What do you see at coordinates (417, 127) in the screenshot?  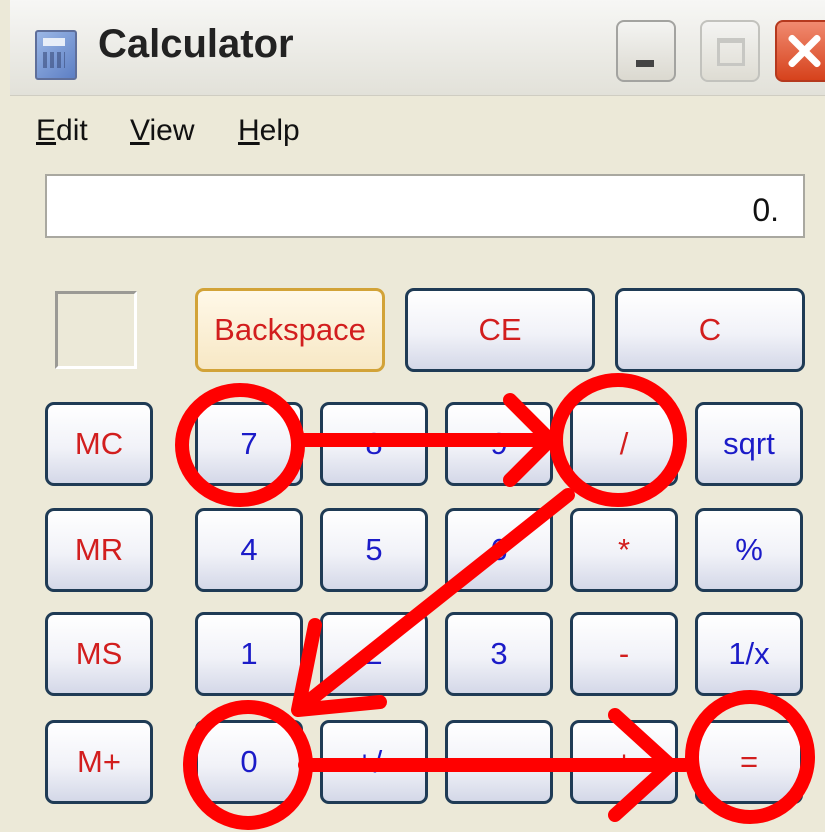 I see `menu-bar: Edit View Help` at bounding box center [417, 127].